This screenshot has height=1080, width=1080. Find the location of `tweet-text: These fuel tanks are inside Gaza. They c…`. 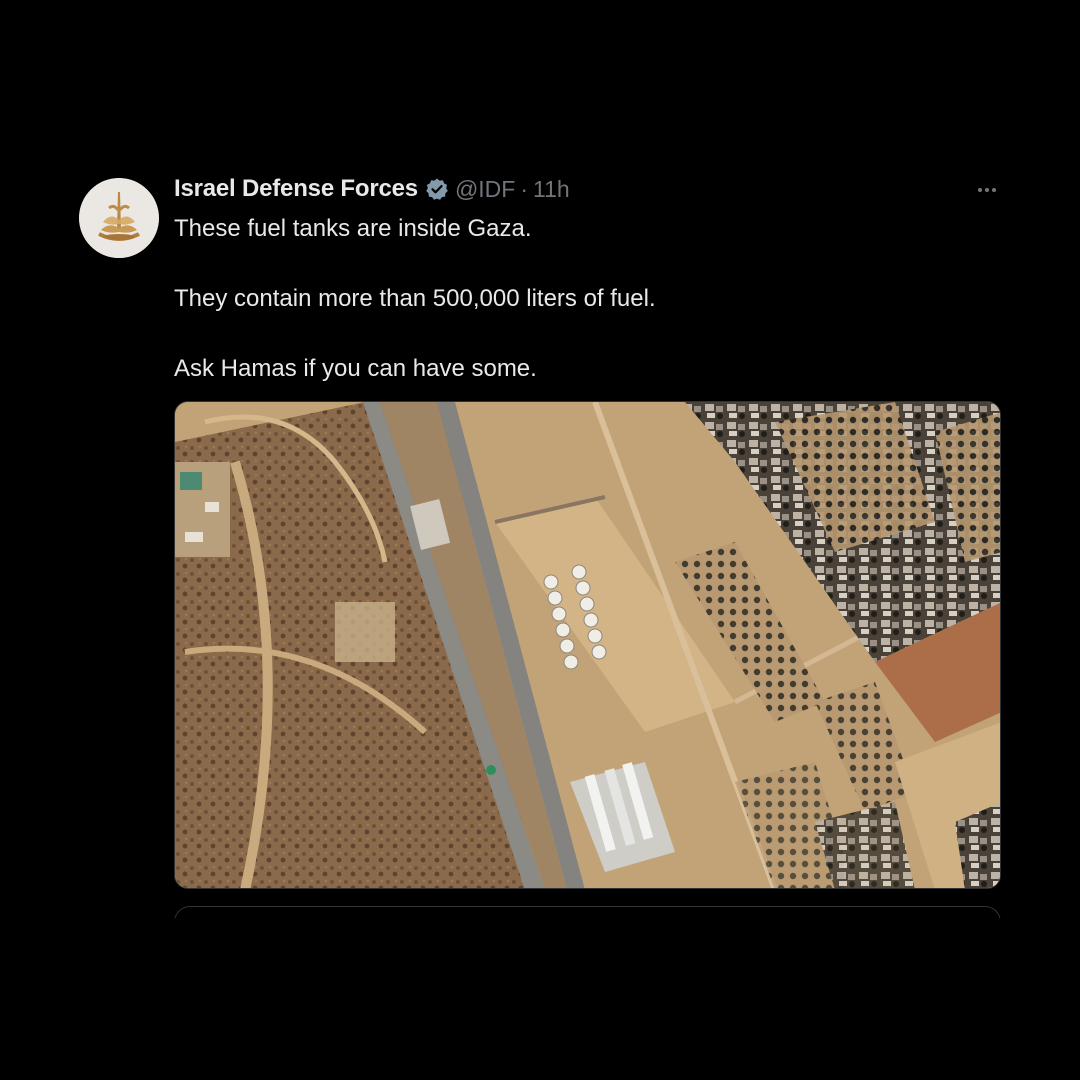

tweet-text: These fuel tanks are inside Gaza. They c… is located at coordinates (584, 316).